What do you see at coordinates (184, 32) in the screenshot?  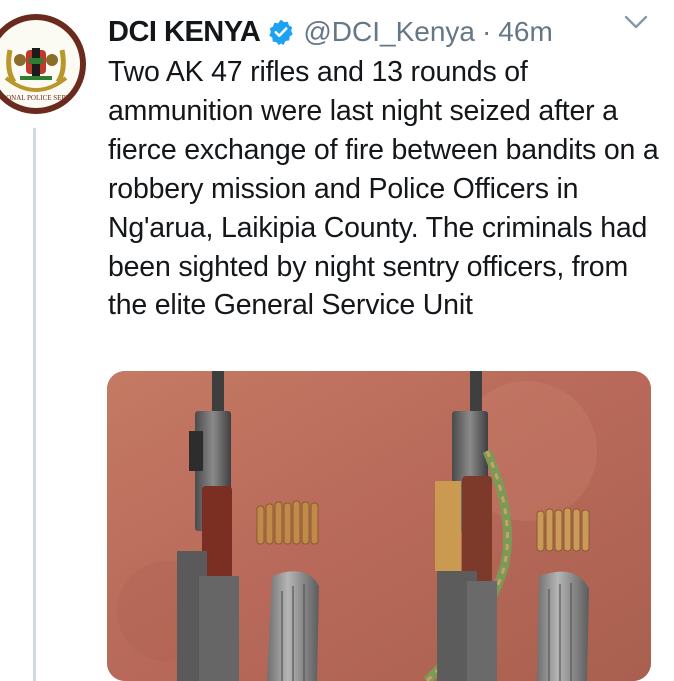 I see `author-name: DCI KENYA` at bounding box center [184, 32].